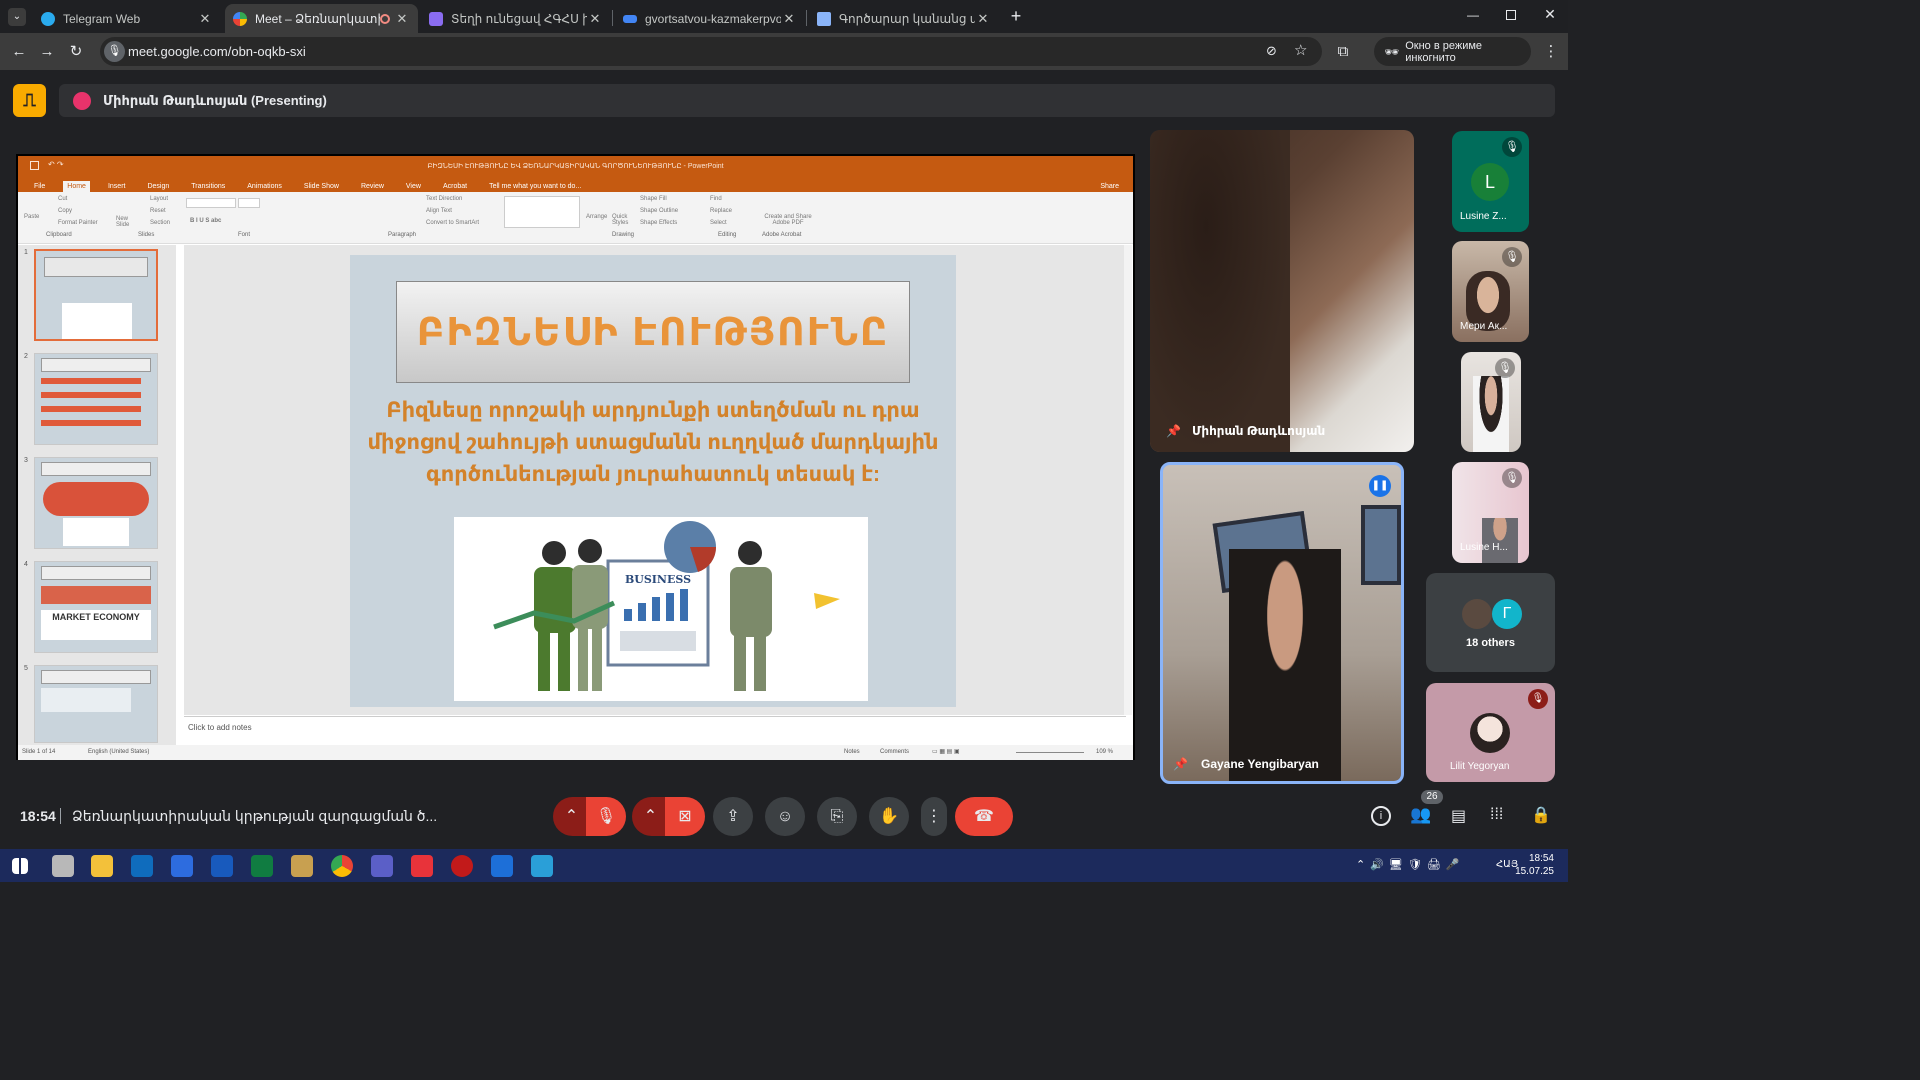  Describe the element at coordinates (1343, 52) in the screenshot. I see `extensions-icon: ⧉` at that location.